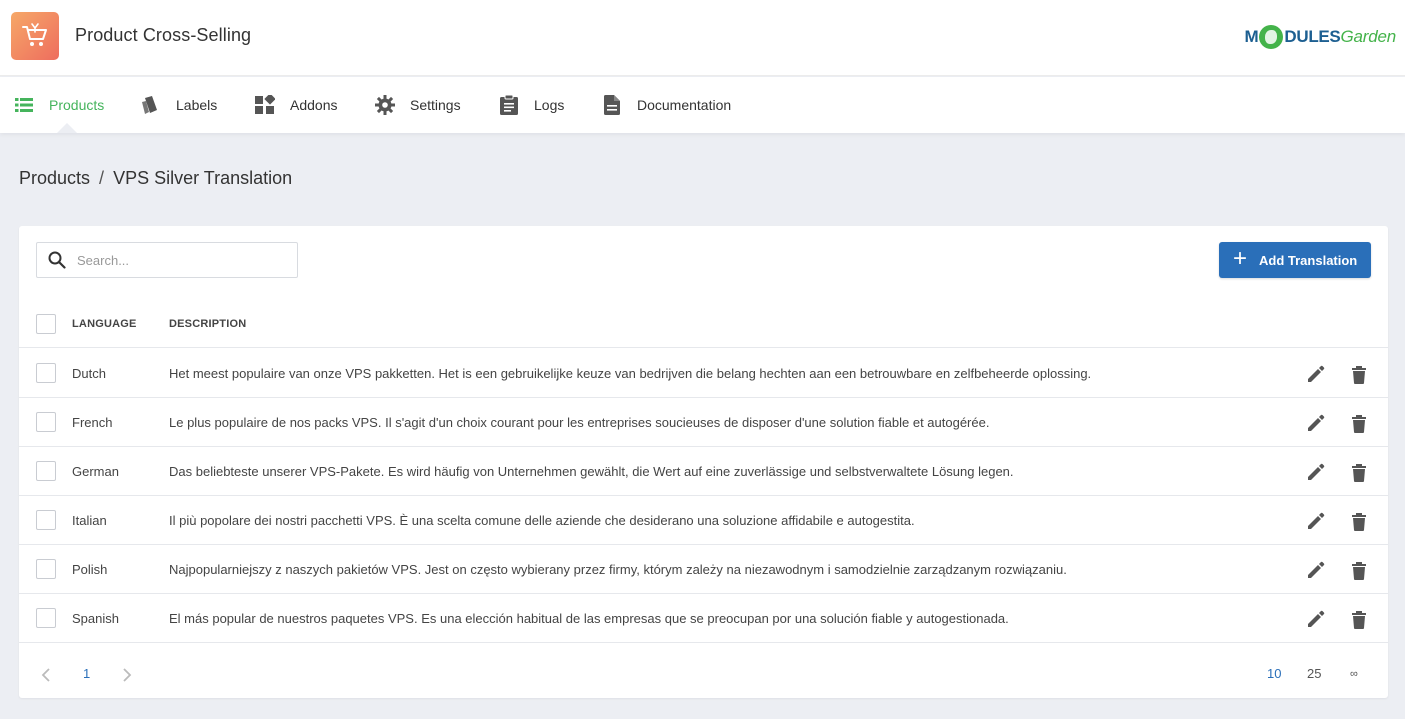 This screenshot has width=1405, height=719. I want to click on app-title: Product Cross-Selling, so click(163, 35).